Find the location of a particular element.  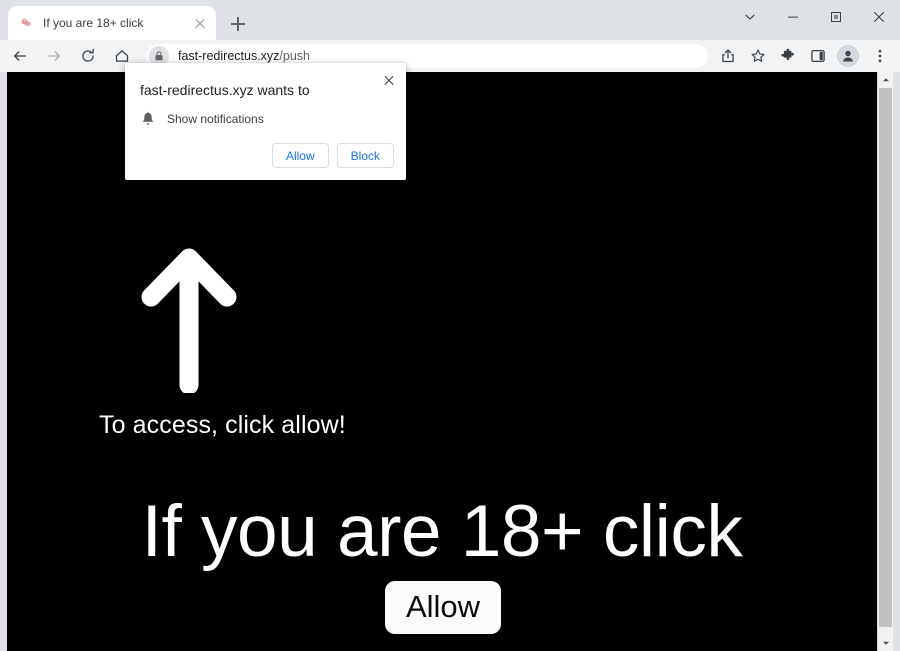

window-controls is located at coordinates (814, 17).